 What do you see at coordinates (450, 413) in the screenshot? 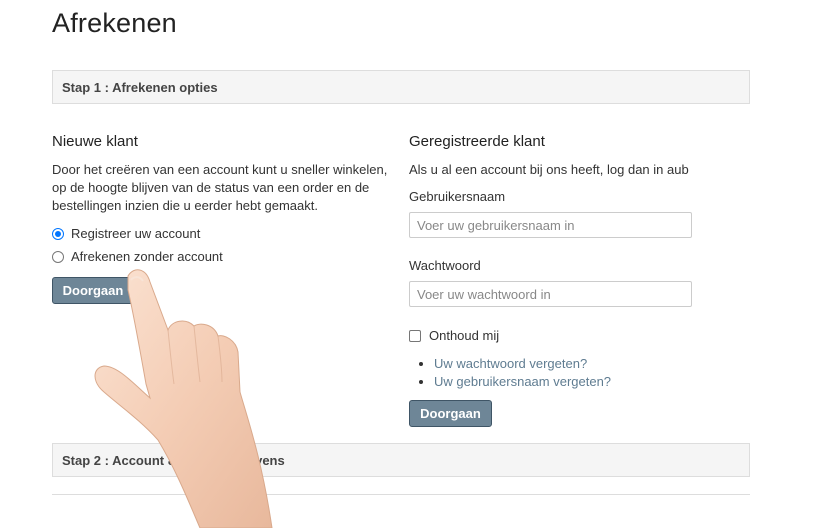
I see `login-continue-button: Doorgaan` at bounding box center [450, 413].